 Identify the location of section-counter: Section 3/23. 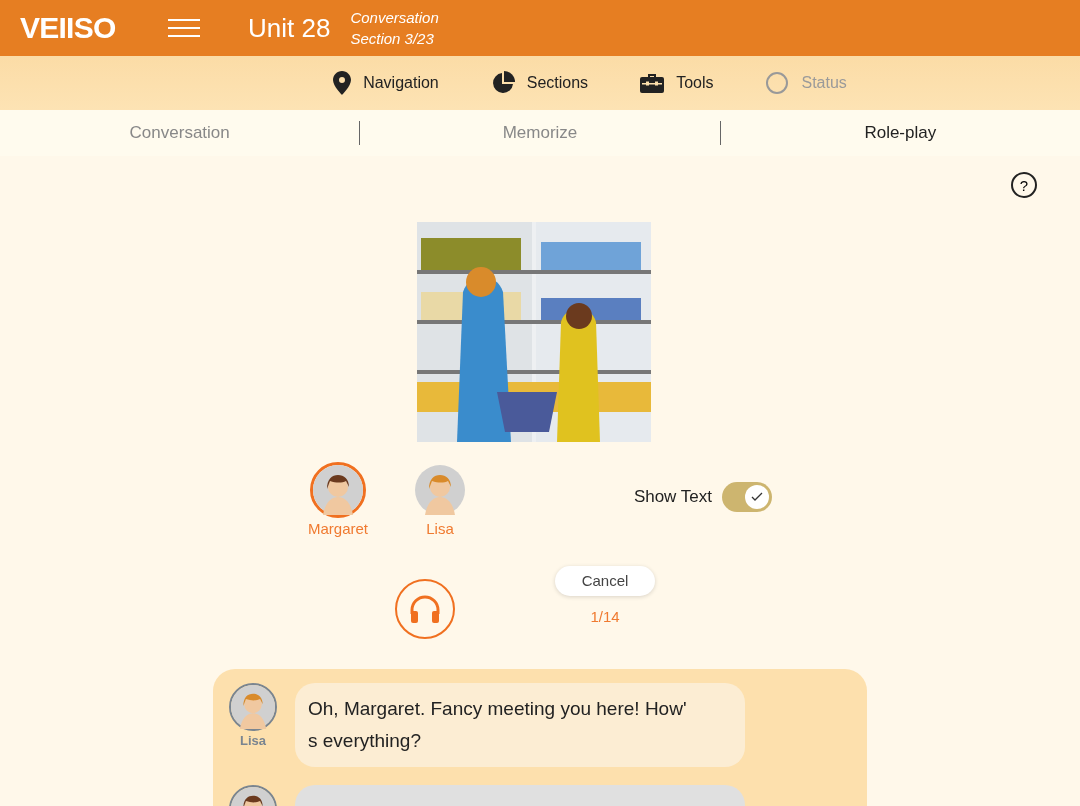
(392, 39).